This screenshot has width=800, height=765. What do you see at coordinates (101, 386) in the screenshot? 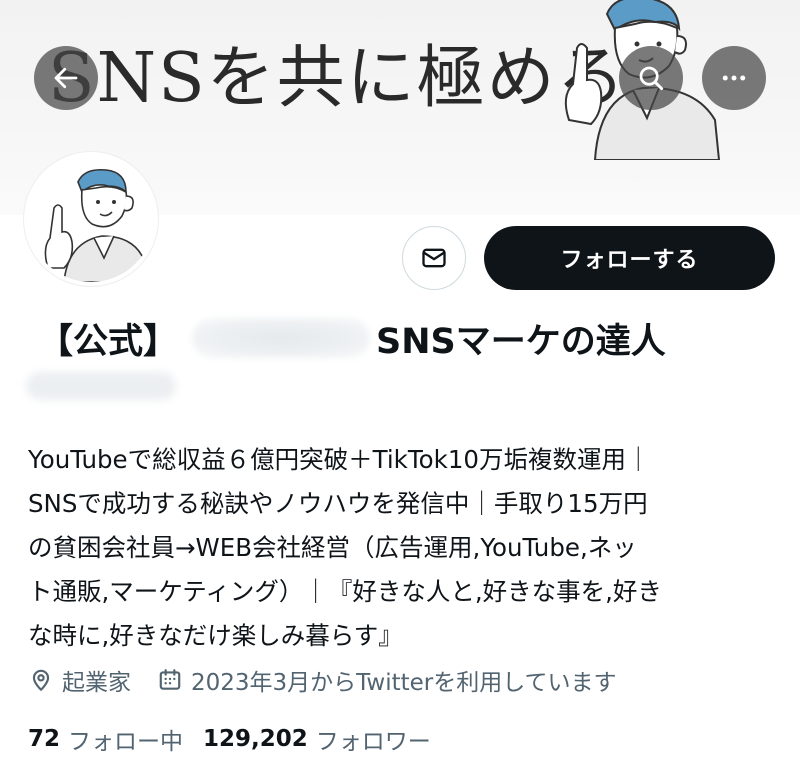
I see `redacted-handle` at bounding box center [101, 386].